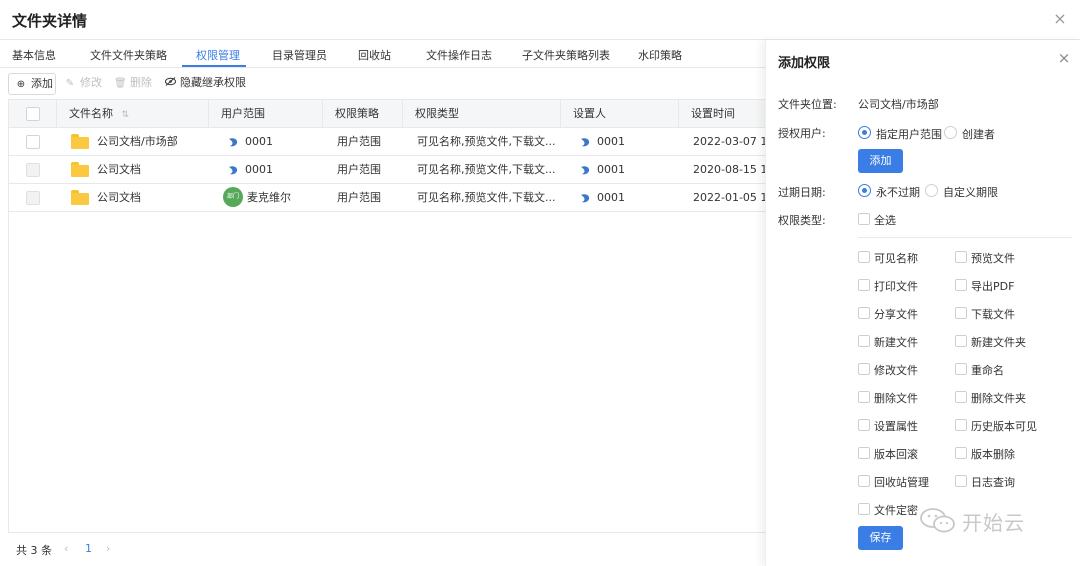 Image resolution: width=1080 pixels, height=566 pixels. What do you see at coordinates (909, 134) in the screenshot?
I see `radio-specified-users-label: 指定用户范围` at bounding box center [909, 134].